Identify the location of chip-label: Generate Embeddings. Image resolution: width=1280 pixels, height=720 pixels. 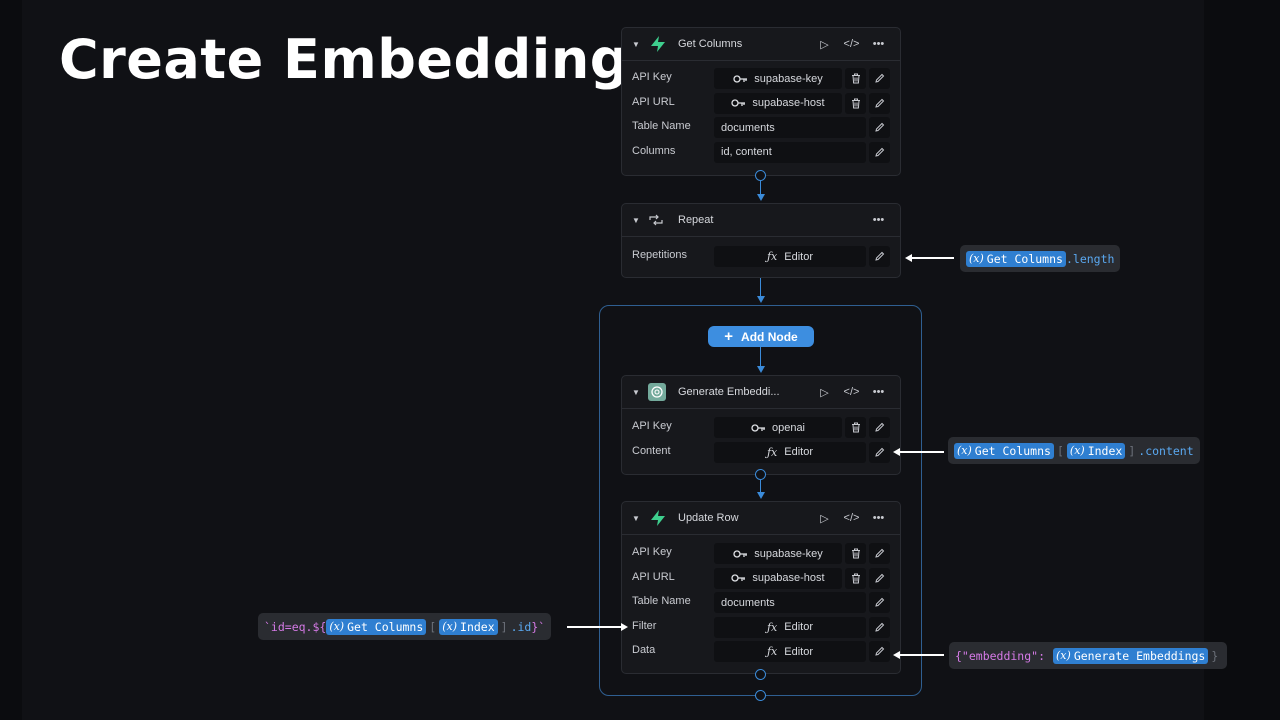
(1139, 655).